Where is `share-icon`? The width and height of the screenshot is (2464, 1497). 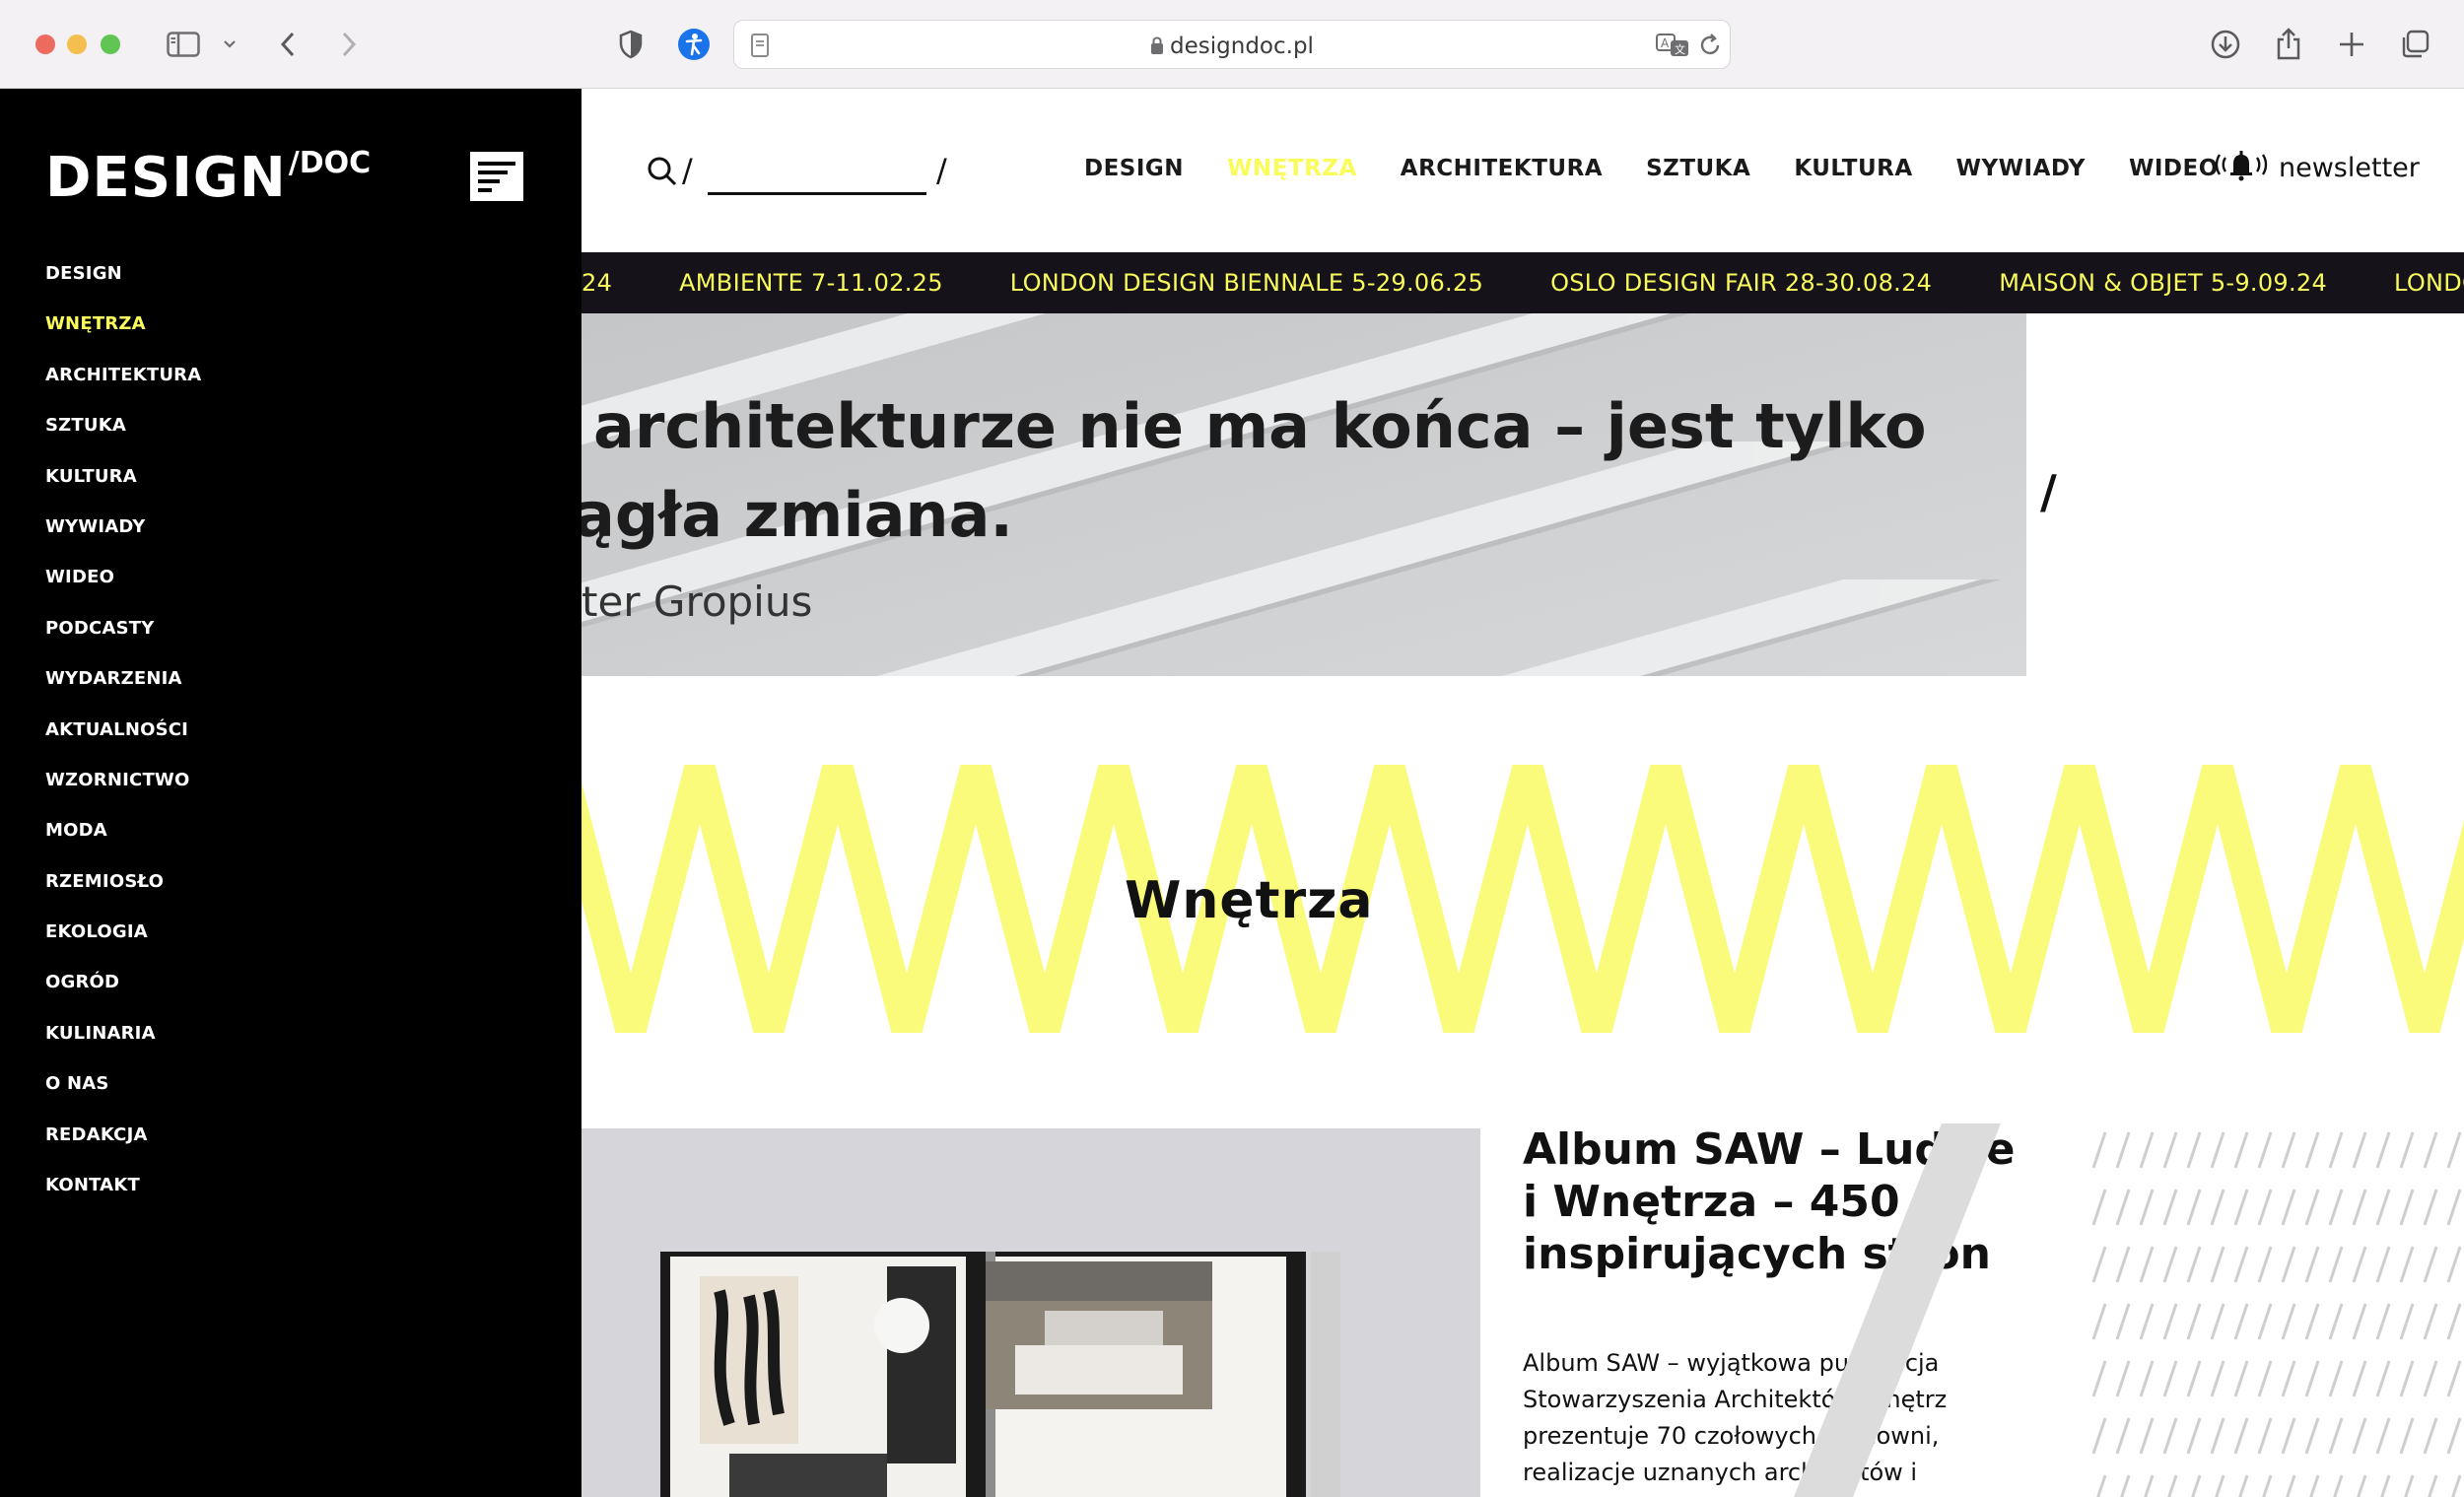
share-icon is located at coordinates (2288, 44).